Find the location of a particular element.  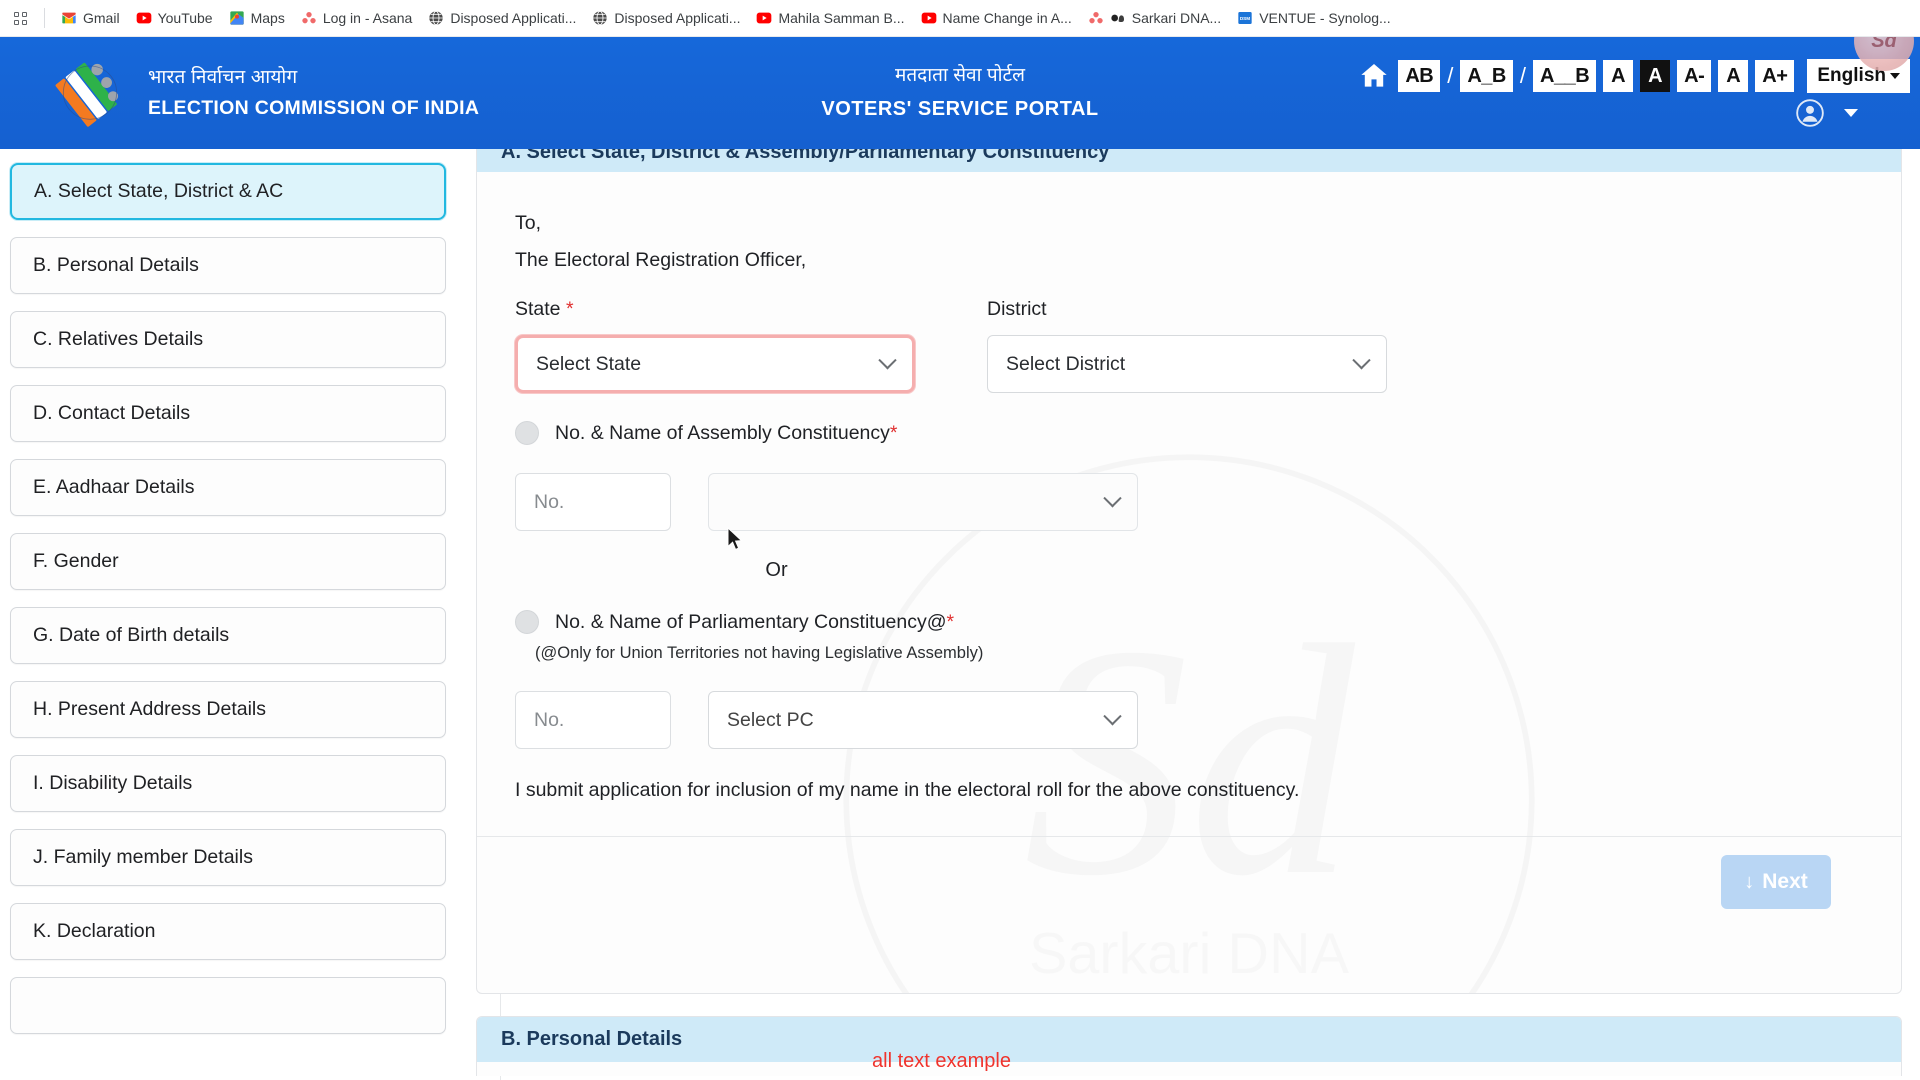

parliamentary-constituency-no-input: No. is located at coordinates (593, 720).